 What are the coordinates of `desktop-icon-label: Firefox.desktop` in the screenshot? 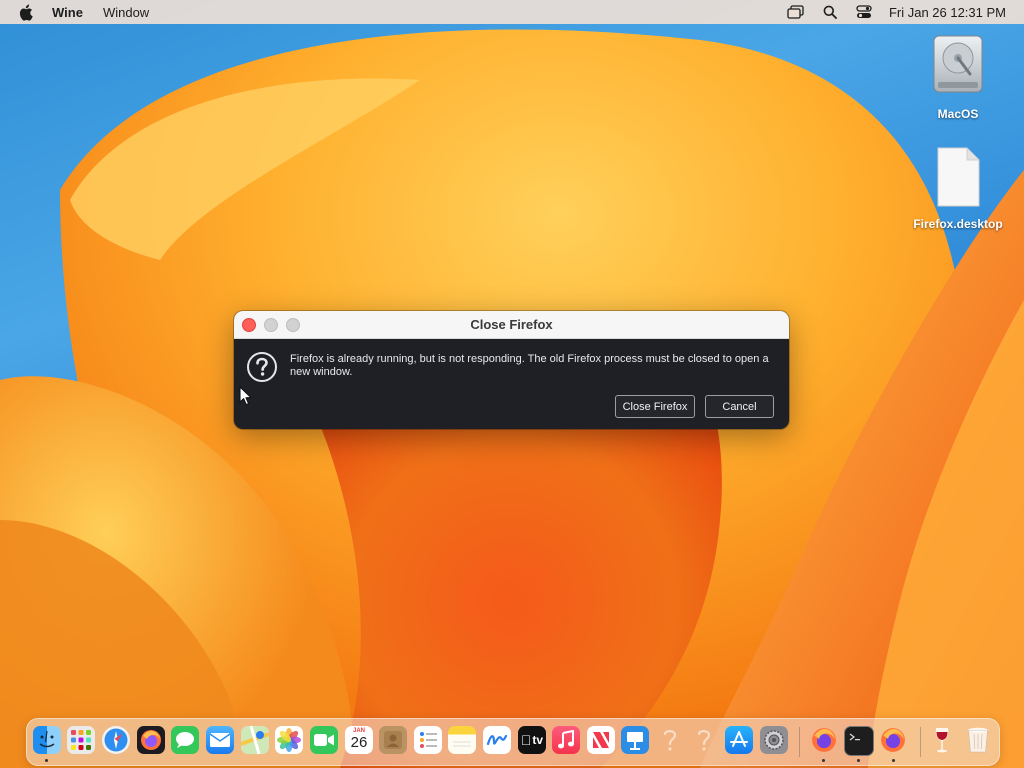 It's located at (958, 224).